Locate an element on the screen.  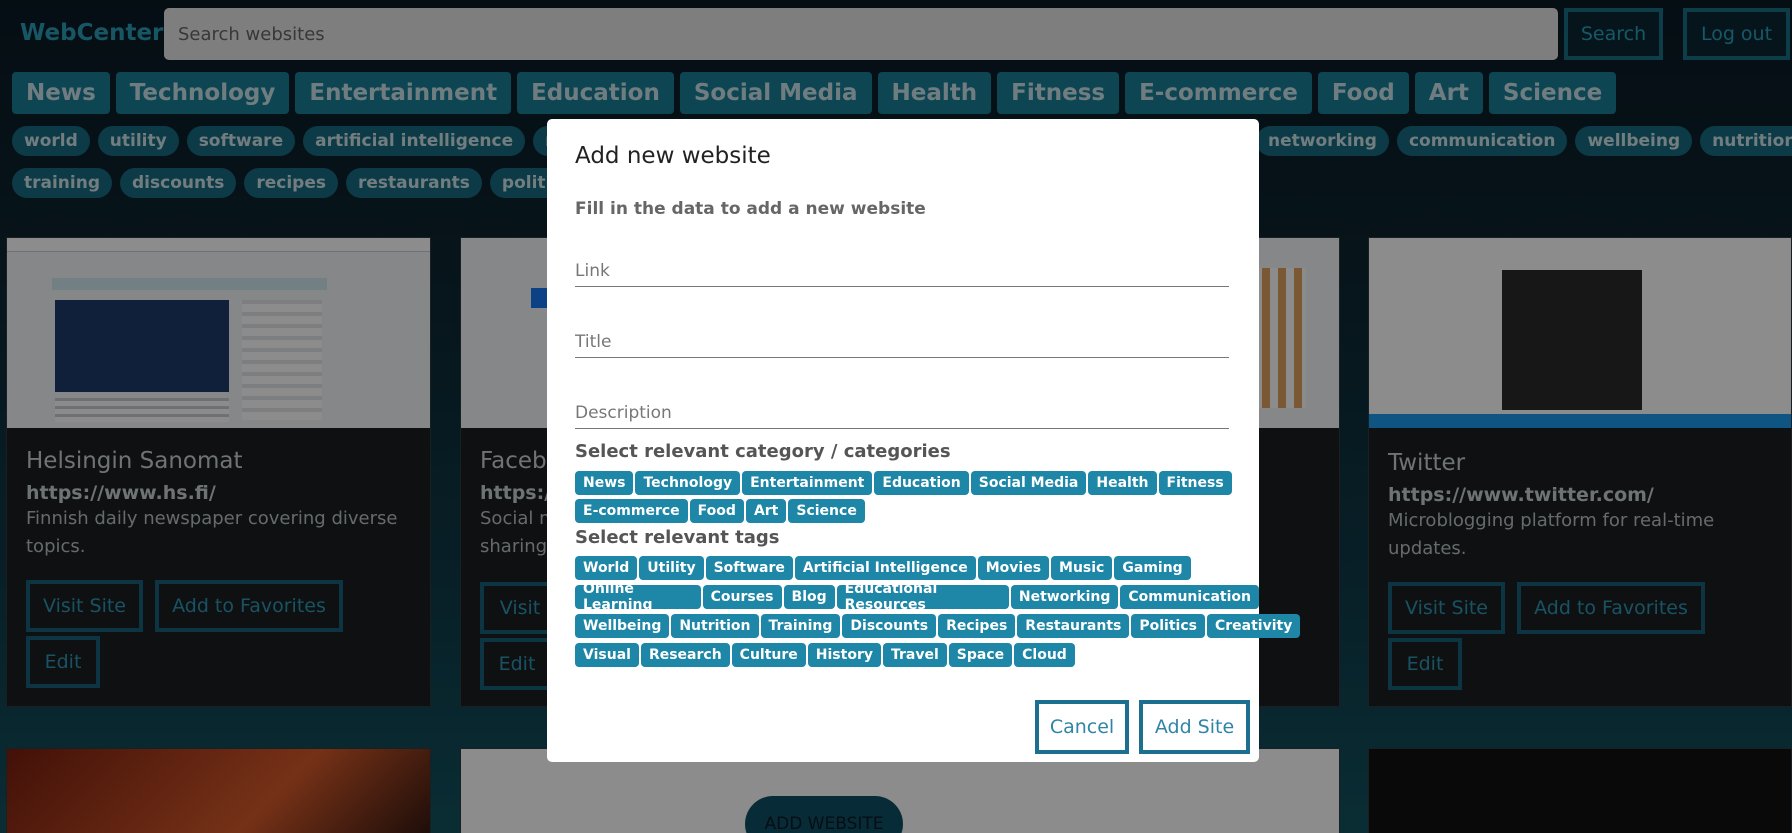
category-chip-science: Science is located at coordinates (826, 511).